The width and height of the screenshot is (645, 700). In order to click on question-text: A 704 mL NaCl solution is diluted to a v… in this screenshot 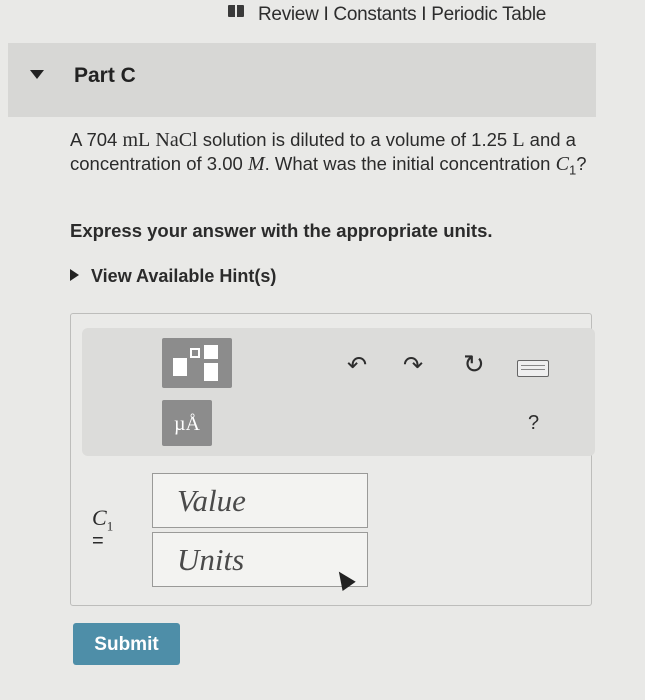, I will do `click(328, 153)`.